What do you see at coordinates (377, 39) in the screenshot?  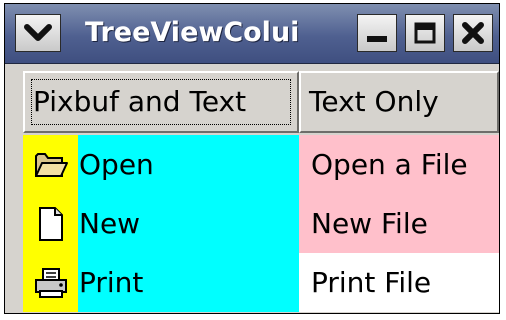 I see `minimize-icon` at bounding box center [377, 39].